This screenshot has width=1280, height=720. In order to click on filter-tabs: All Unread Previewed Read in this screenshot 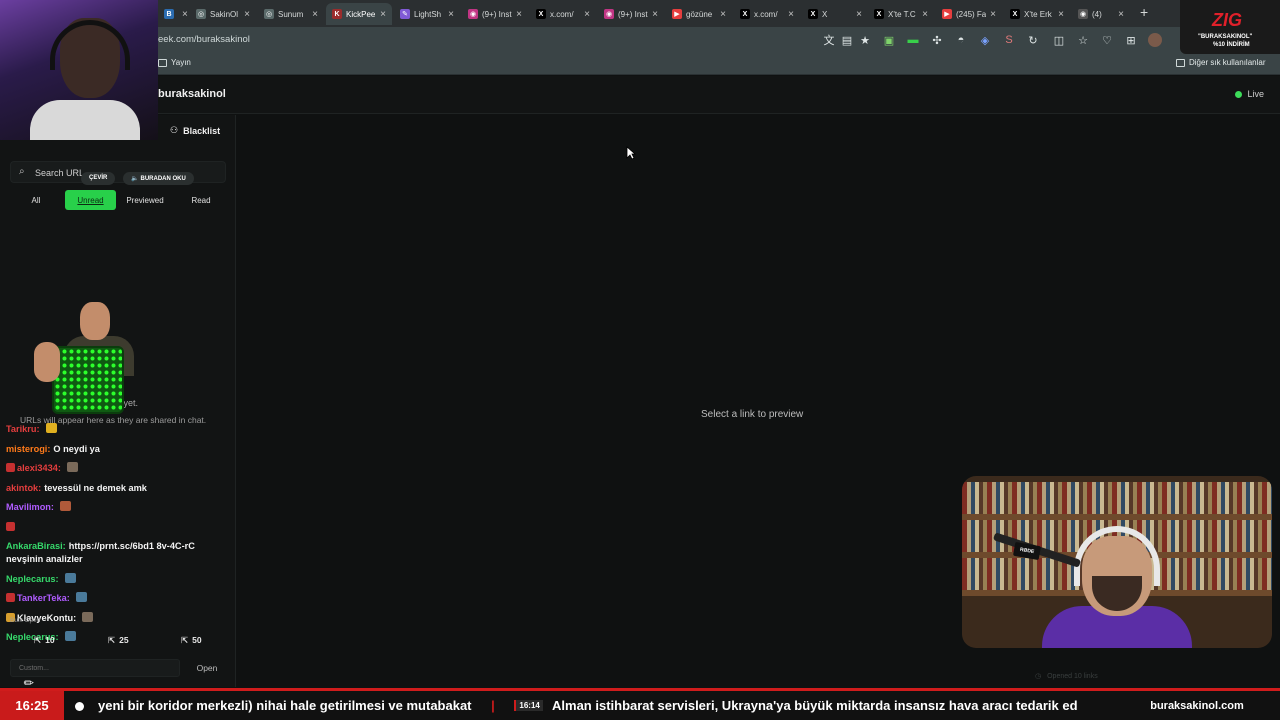, I will do `click(118, 200)`.